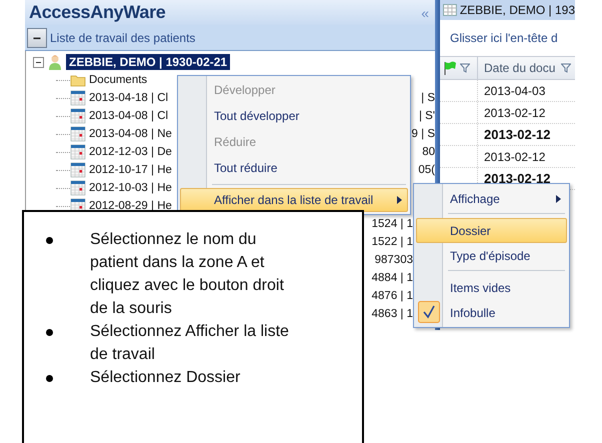  What do you see at coordinates (130, 170) in the screenshot?
I see `tree-item: 2012-10-17 | He` at bounding box center [130, 170].